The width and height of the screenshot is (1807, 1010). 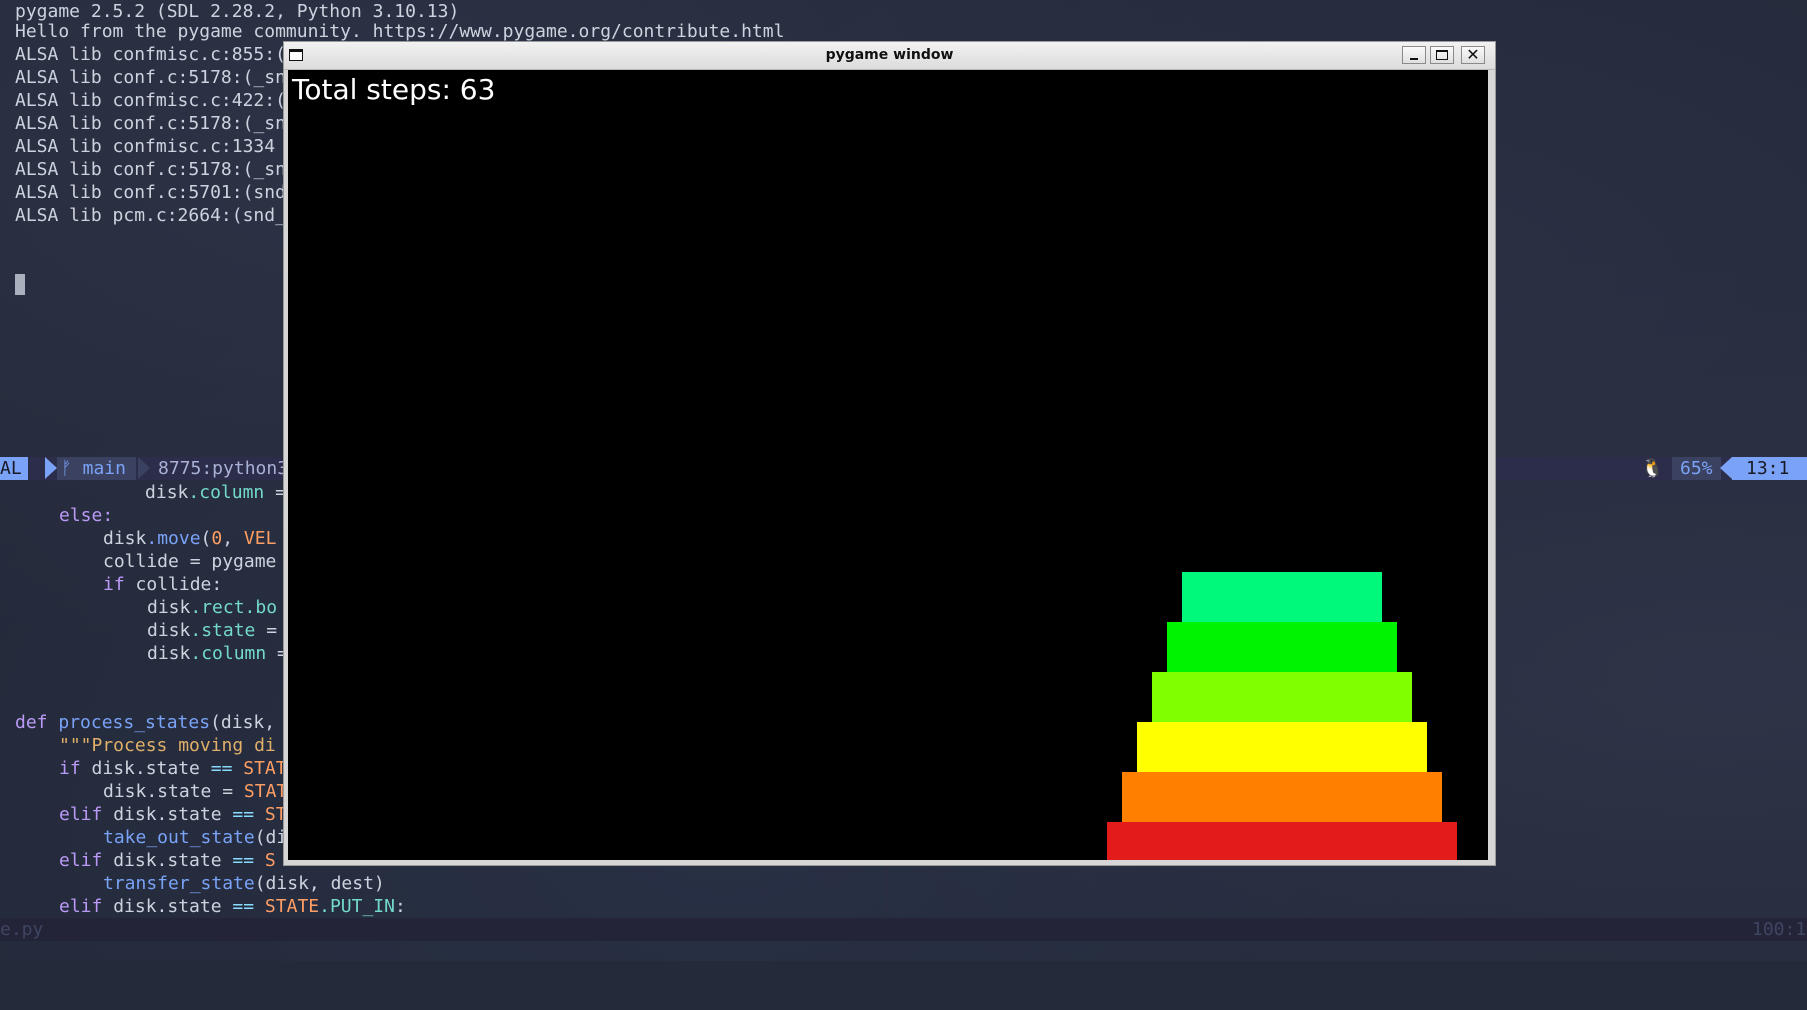 What do you see at coordinates (1696, 468) in the screenshot?
I see `scroll-percent: 65%` at bounding box center [1696, 468].